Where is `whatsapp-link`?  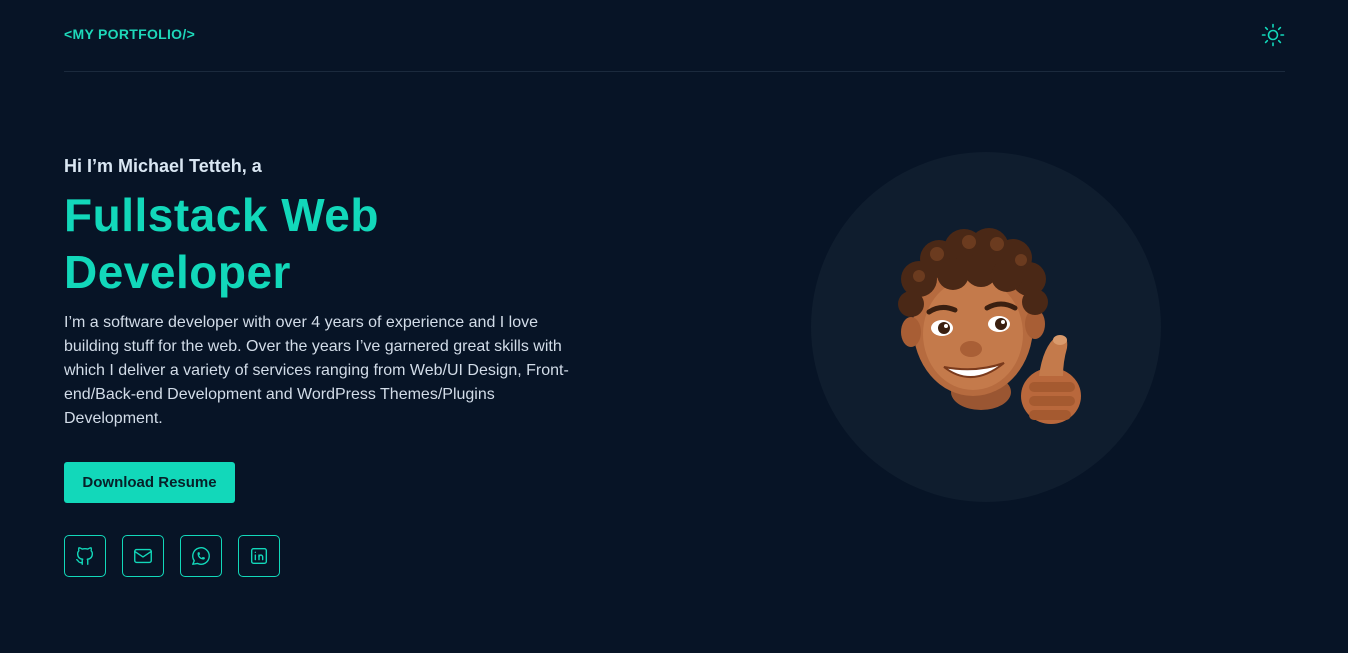
whatsapp-link is located at coordinates (201, 556).